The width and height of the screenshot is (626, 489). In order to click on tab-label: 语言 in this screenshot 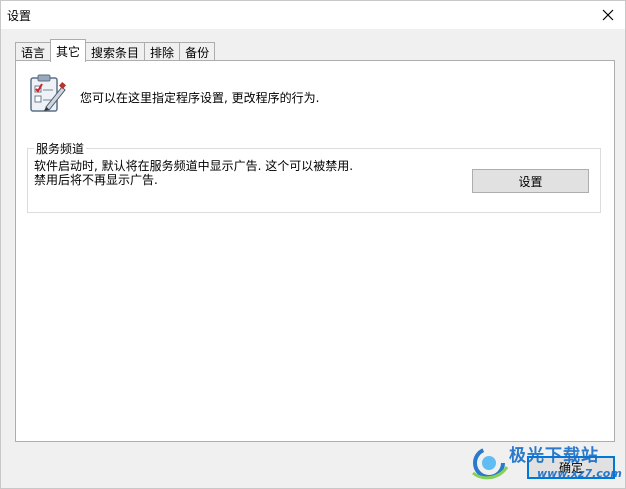, I will do `click(33, 52)`.